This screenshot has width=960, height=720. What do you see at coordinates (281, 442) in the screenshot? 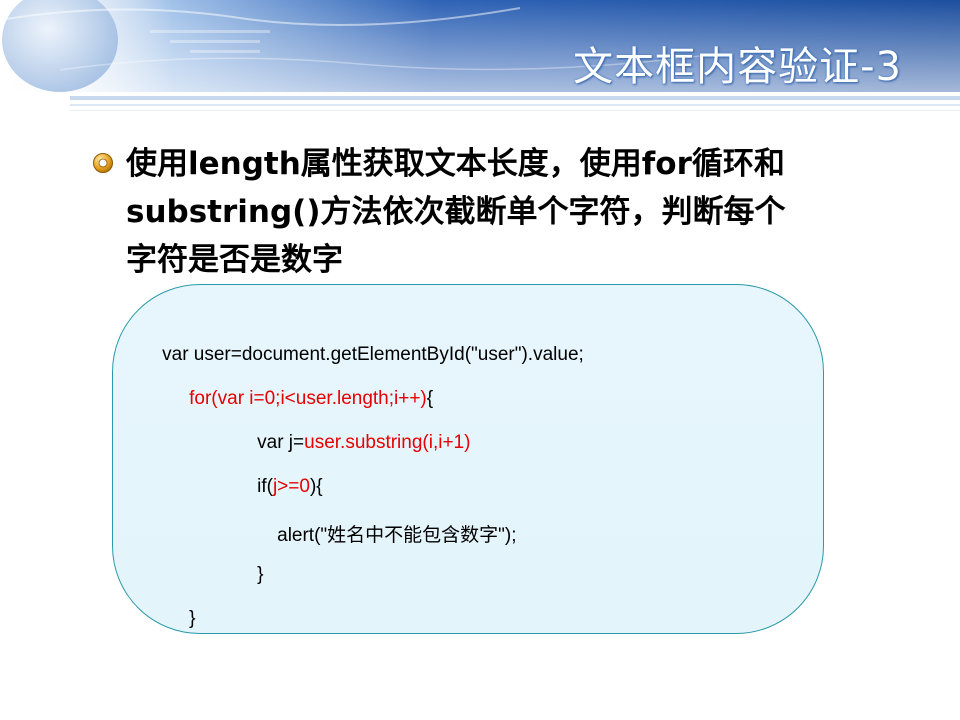
I see `code-text: var j=` at bounding box center [281, 442].